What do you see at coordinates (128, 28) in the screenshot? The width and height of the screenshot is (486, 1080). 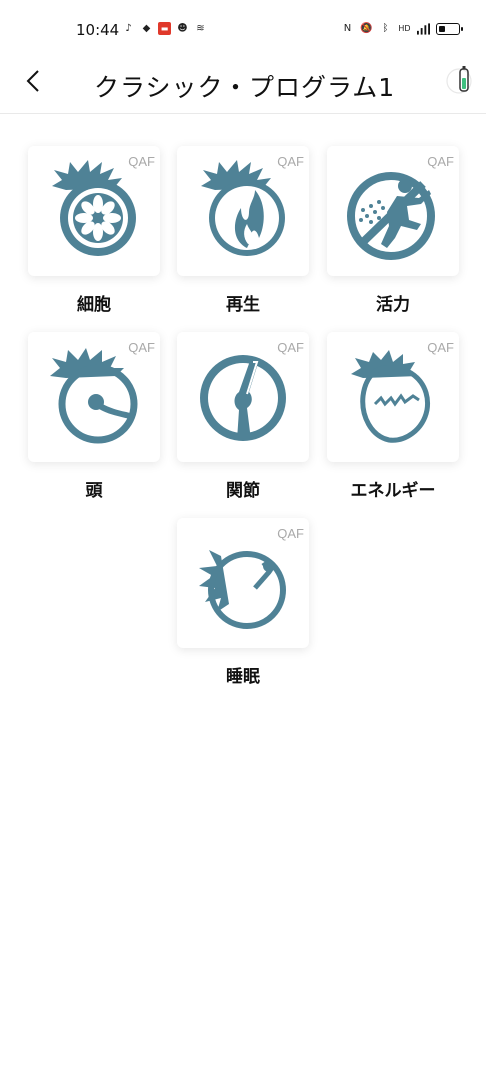 I see `tiktok-icon: ♪` at bounding box center [128, 28].